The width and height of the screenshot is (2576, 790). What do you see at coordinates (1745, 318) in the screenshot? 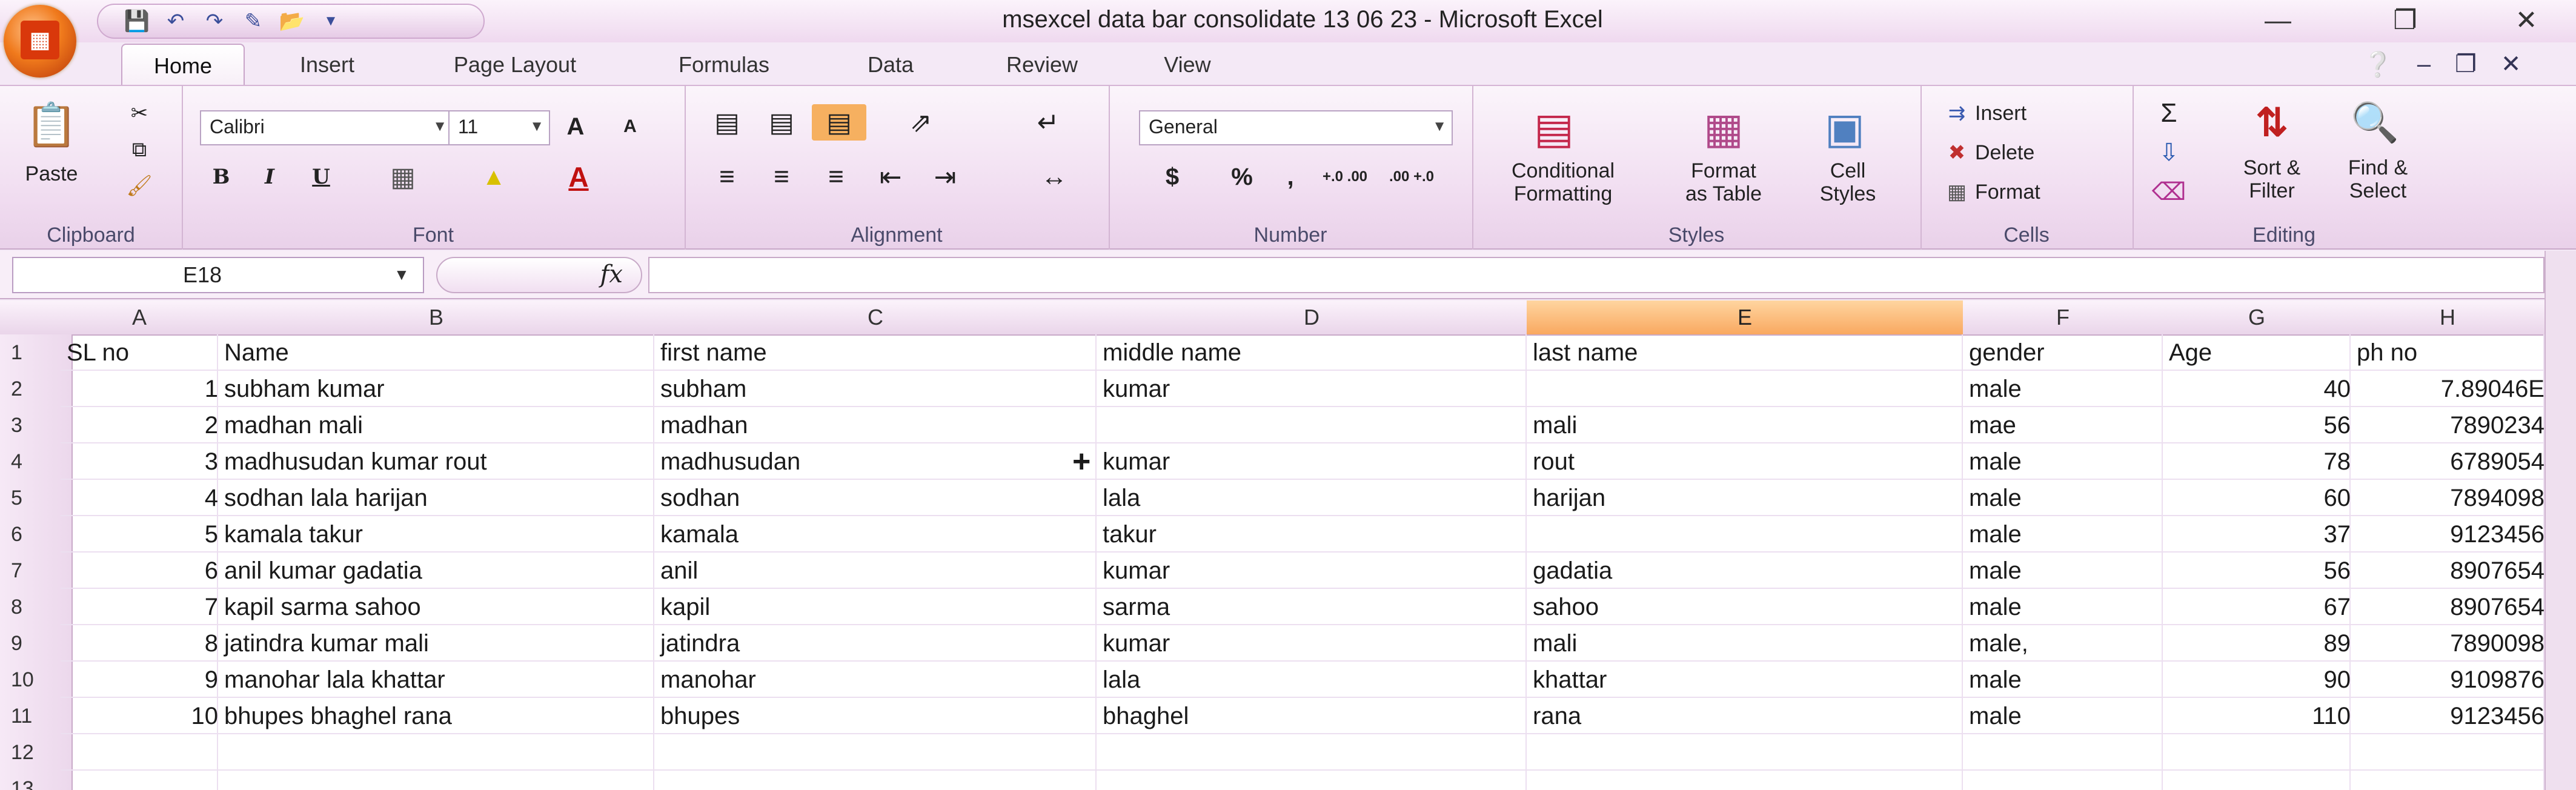
I see `column-header-e: E` at bounding box center [1745, 318].